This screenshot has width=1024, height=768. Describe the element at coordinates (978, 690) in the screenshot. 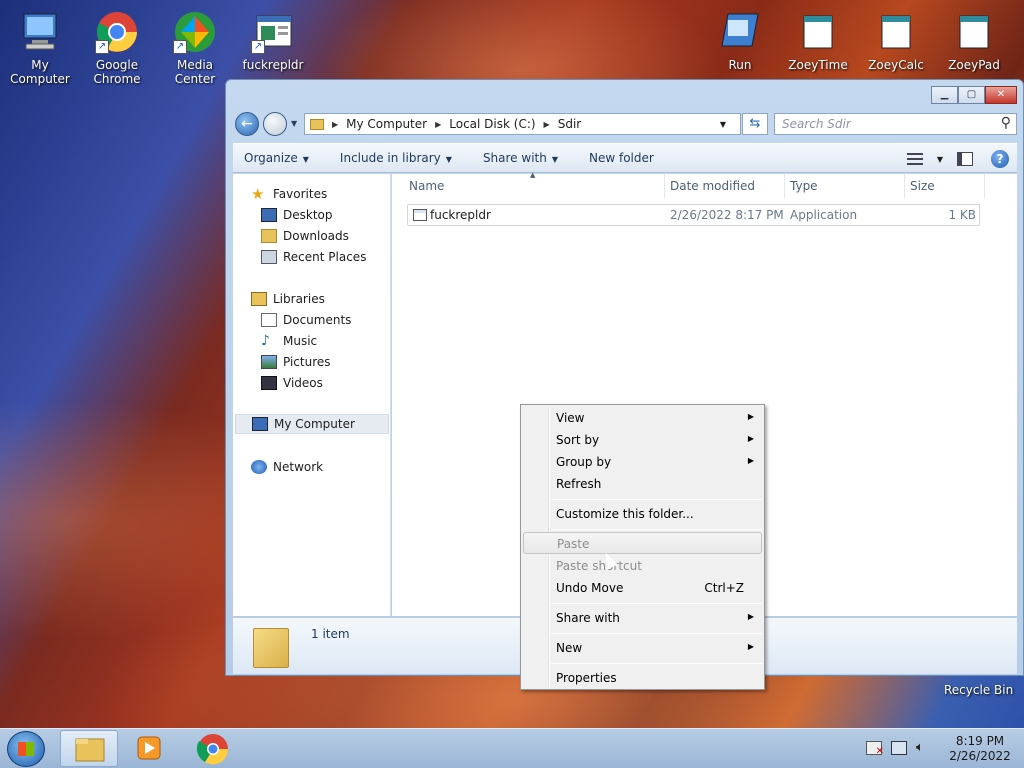

I see `recycle-bin-label: Recycle Bin` at that location.